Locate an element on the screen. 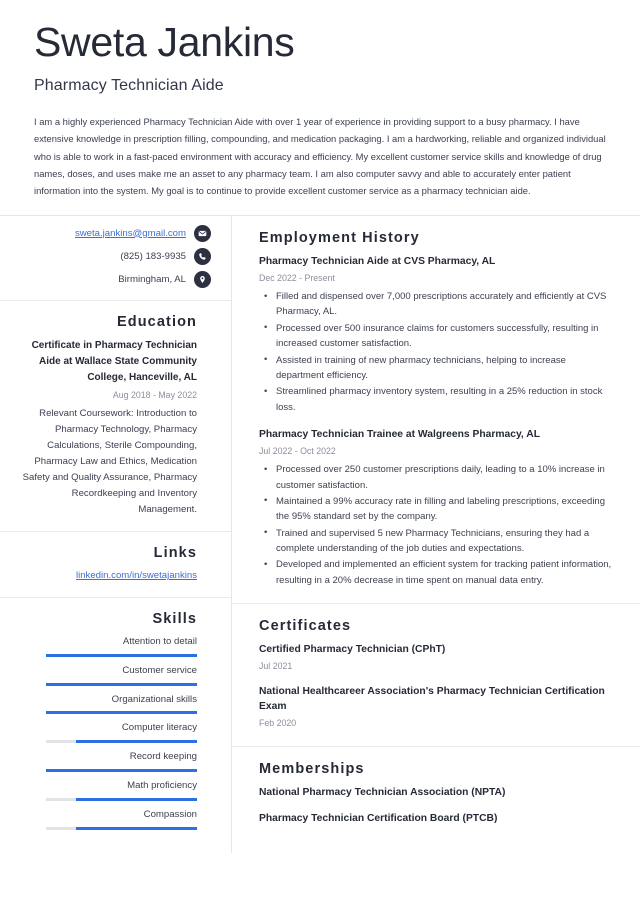 The height and width of the screenshot is (905, 640). education-heading: Education is located at coordinates (157, 321).